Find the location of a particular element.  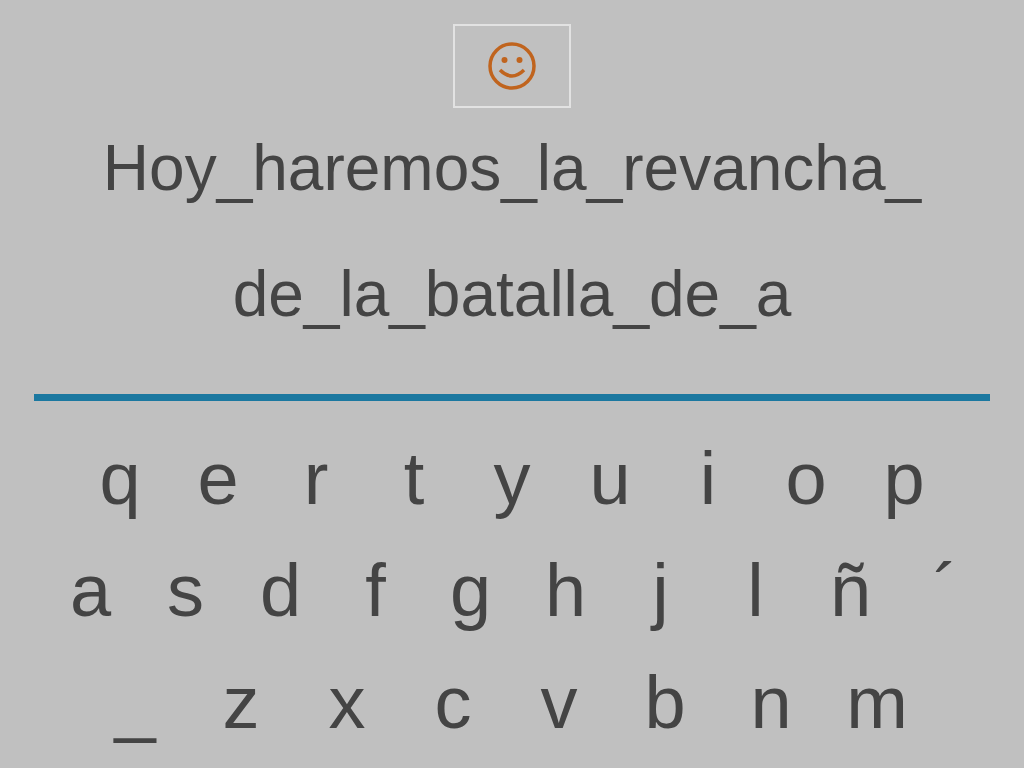

letter-key: b is located at coordinates (665, 703).